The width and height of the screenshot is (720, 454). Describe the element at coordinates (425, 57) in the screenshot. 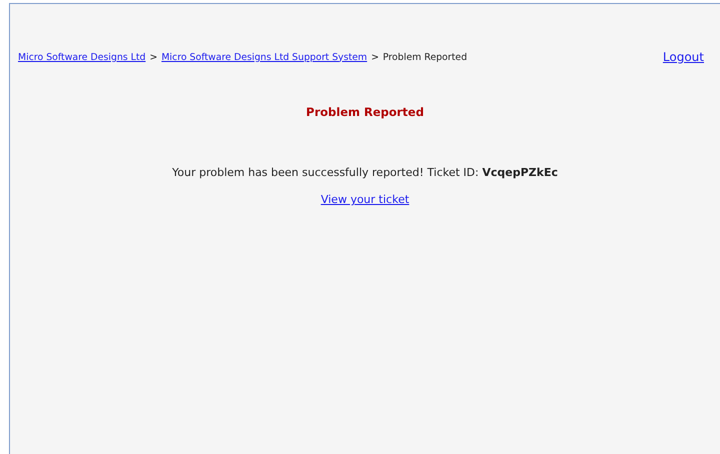

I see `breadcrumb-current: Problem Reported` at that location.